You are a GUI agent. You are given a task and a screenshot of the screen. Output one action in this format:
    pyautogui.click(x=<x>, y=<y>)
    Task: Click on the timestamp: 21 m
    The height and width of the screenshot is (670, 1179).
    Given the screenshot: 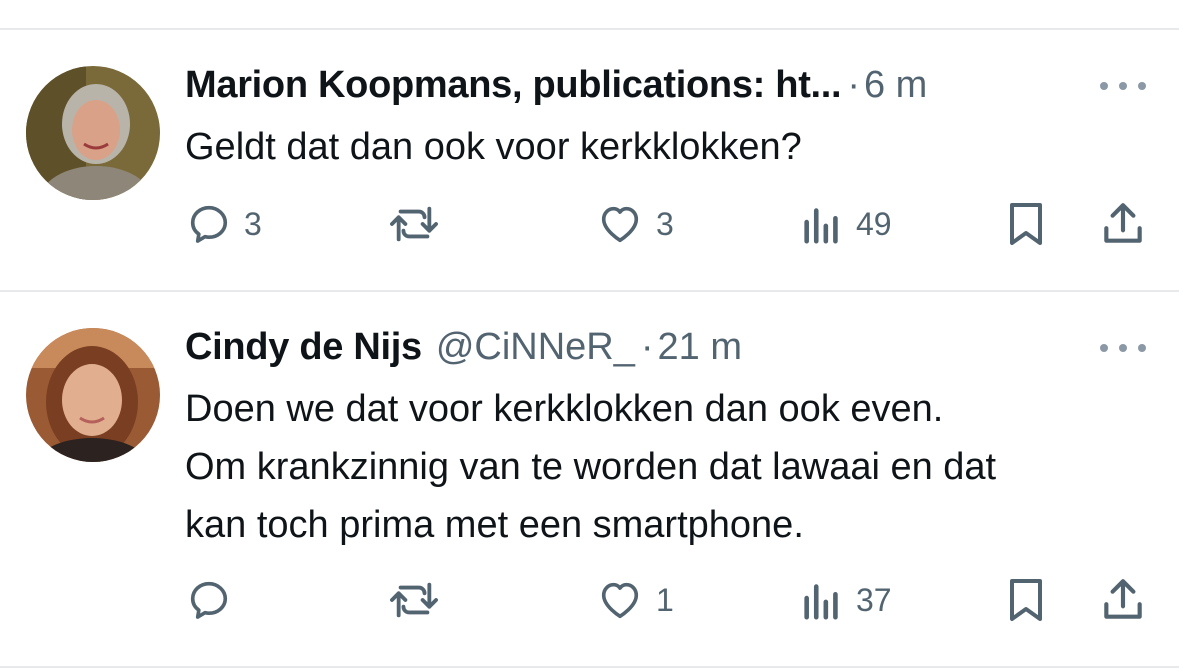 What is the action you would take?
    pyautogui.click(x=700, y=347)
    